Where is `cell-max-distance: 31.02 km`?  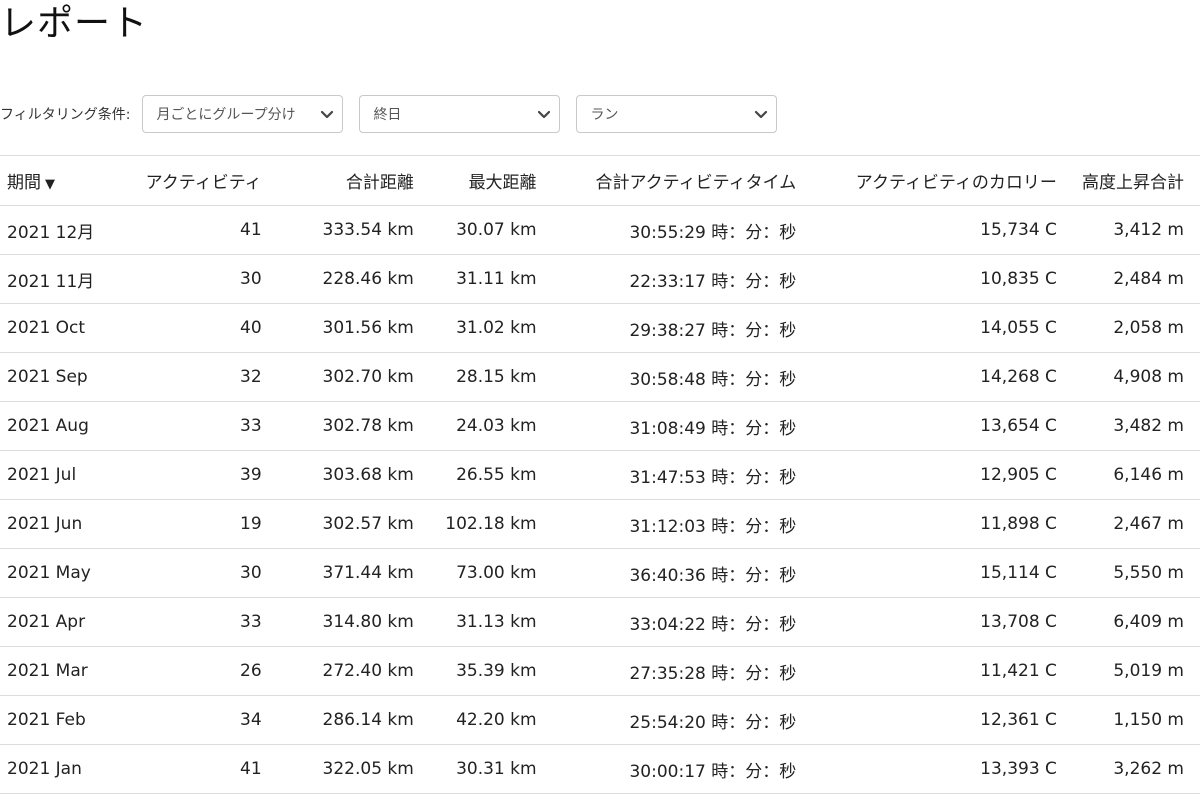
cell-max-distance: 31.02 km is located at coordinates (475, 328).